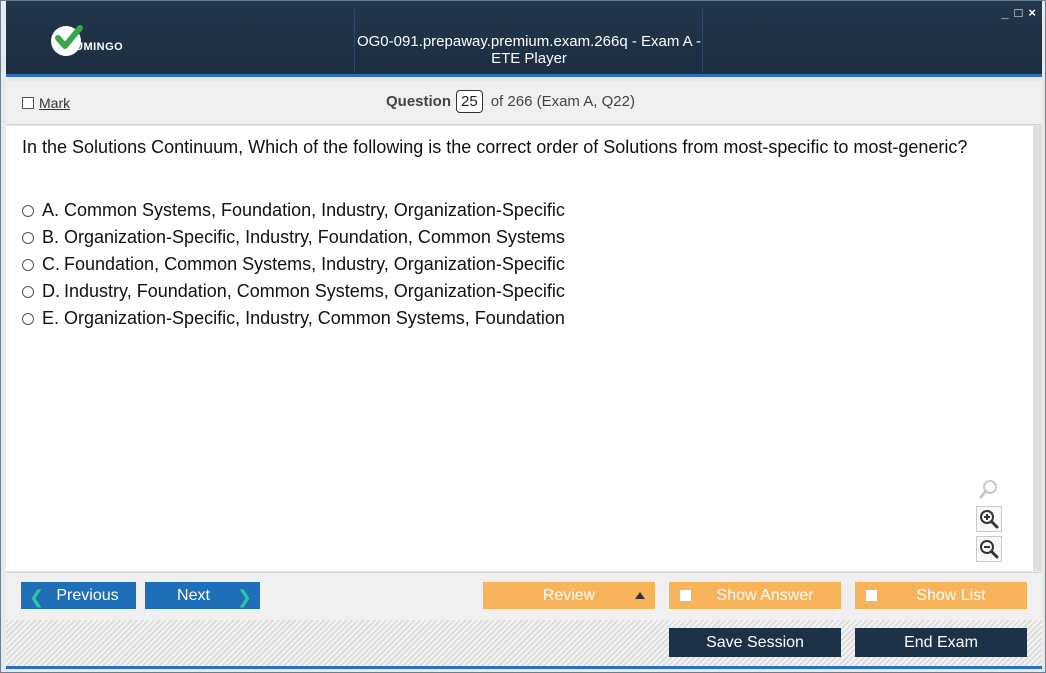 The height and width of the screenshot is (673, 1046). What do you see at coordinates (1032, 12) in the screenshot?
I see `close-button: ×` at bounding box center [1032, 12].